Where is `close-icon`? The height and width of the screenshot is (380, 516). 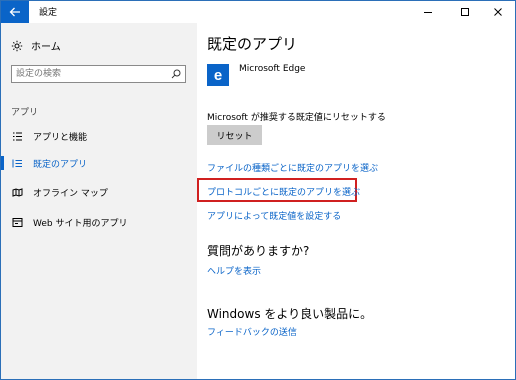
close-icon is located at coordinates (498, 12).